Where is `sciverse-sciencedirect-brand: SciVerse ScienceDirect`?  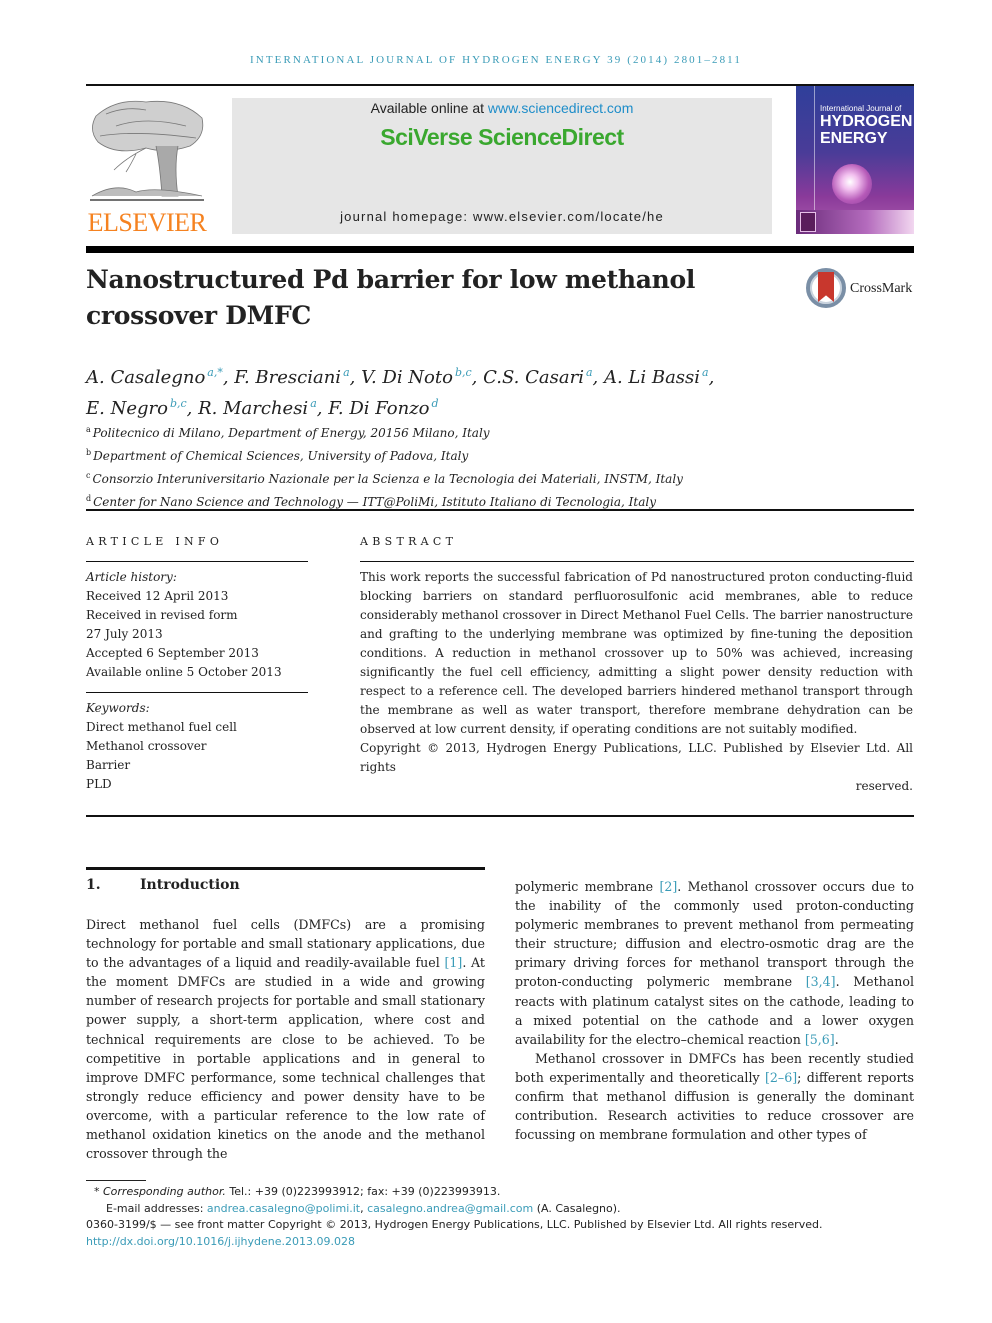
sciverse-sciencedirect-brand: SciVerse ScienceDirect is located at coordinates (502, 137).